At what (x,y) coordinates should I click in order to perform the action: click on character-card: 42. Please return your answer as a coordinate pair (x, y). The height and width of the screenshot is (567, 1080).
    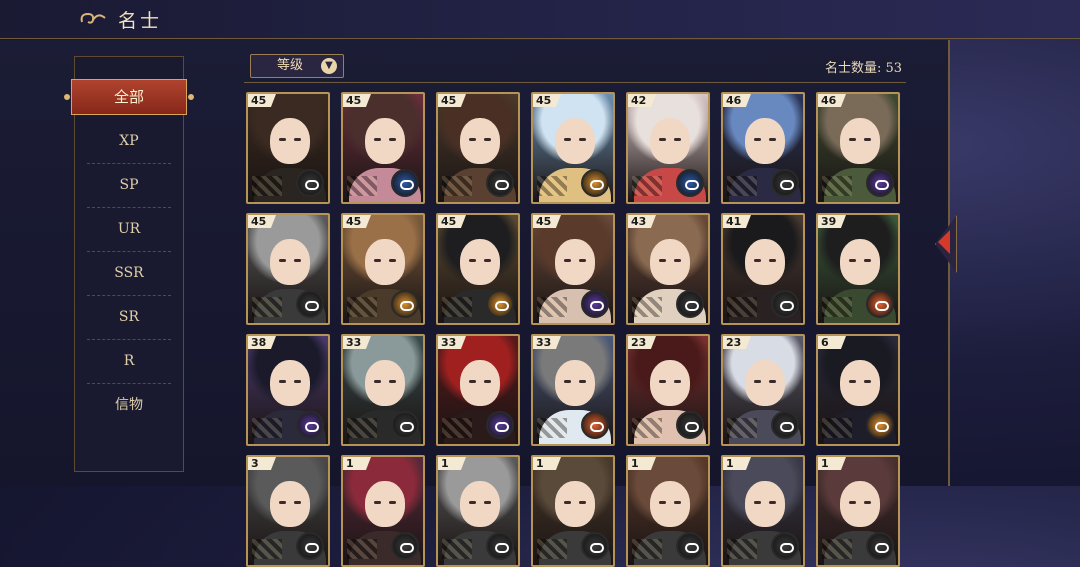
    Looking at the image, I should click on (668, 148).